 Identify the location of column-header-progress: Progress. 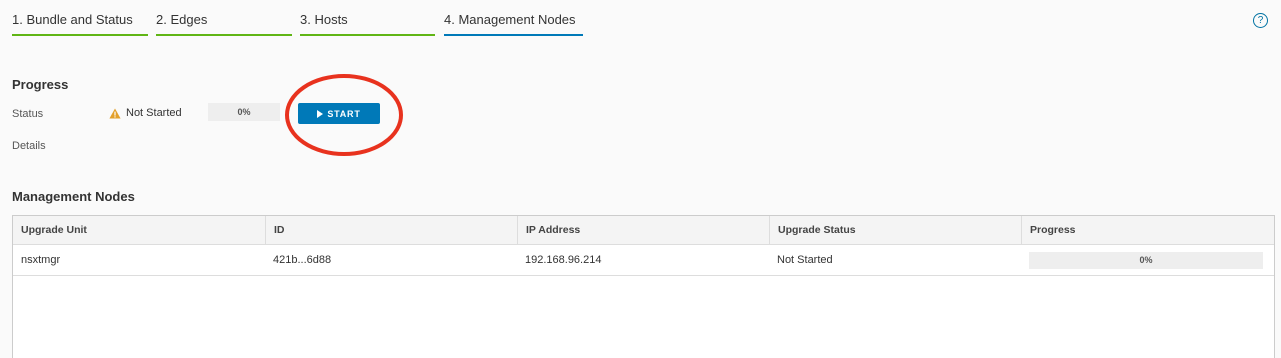
(1147, 230).